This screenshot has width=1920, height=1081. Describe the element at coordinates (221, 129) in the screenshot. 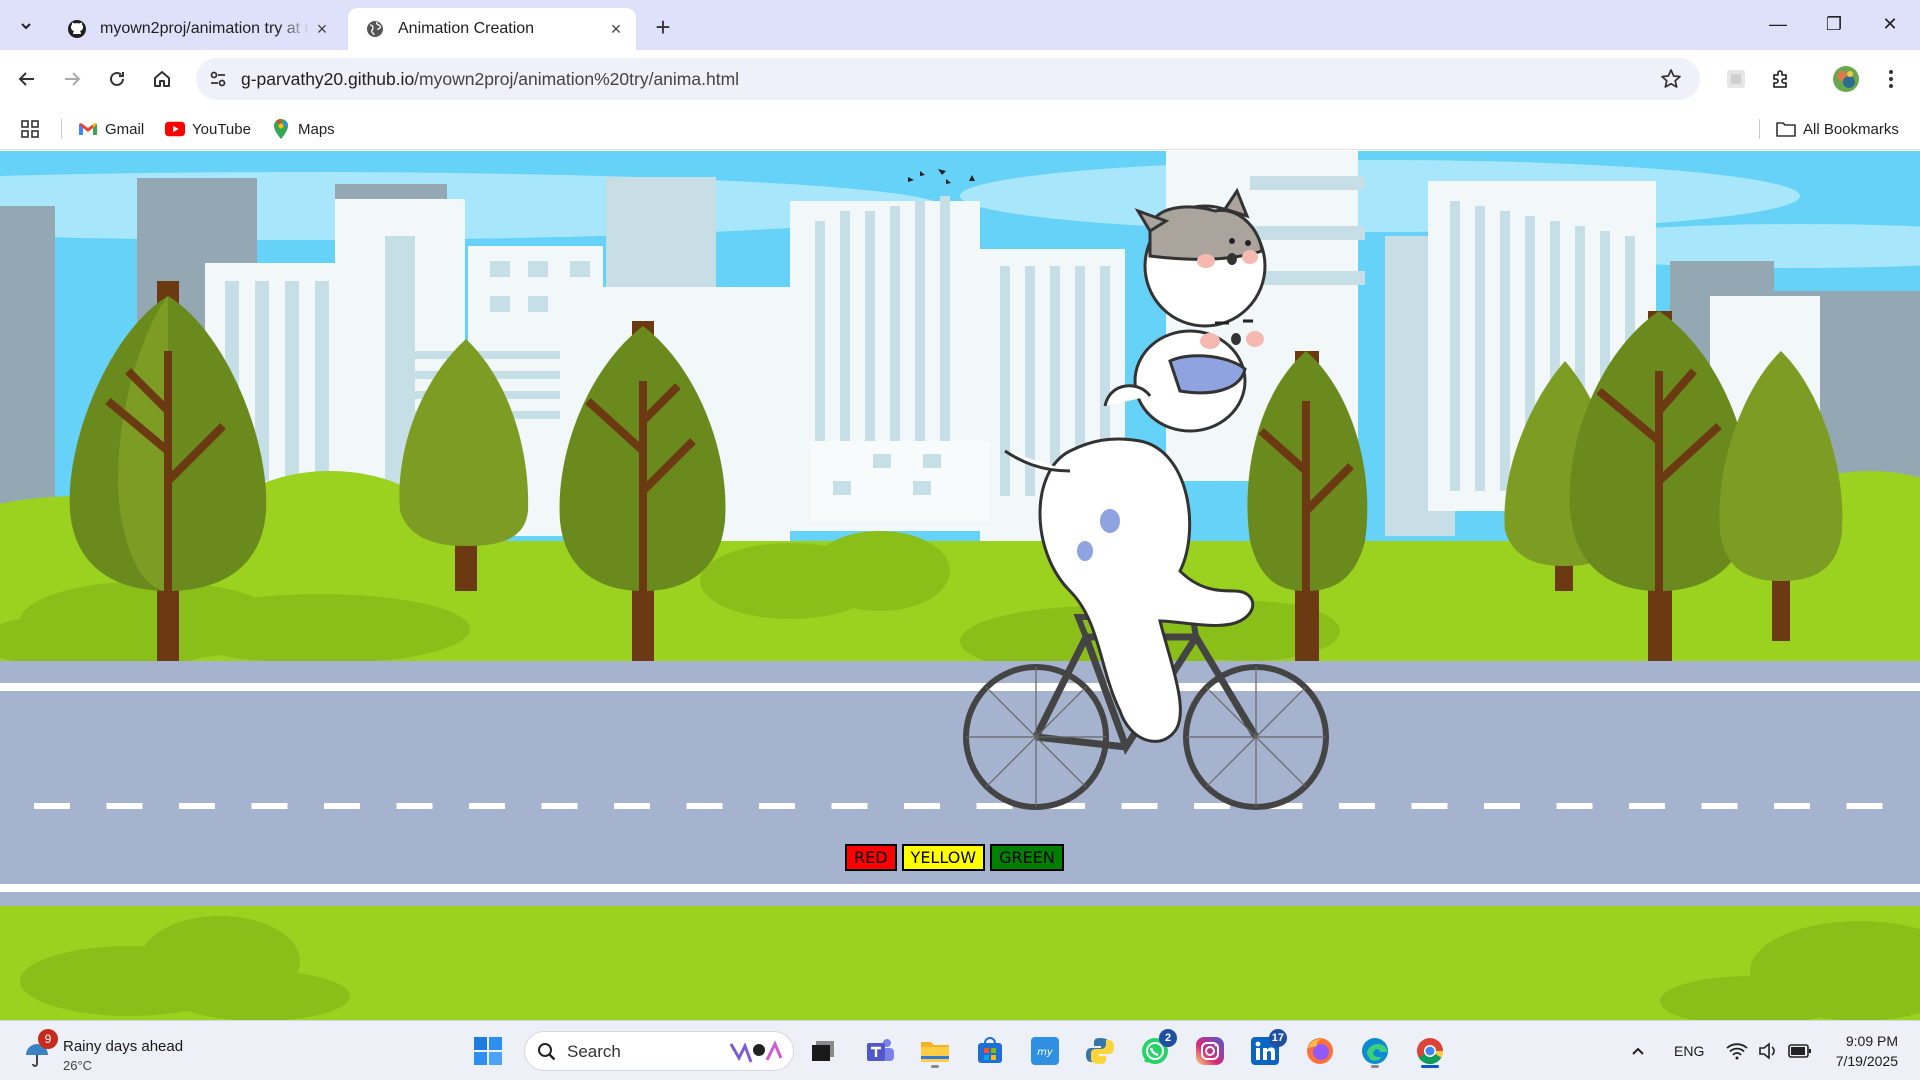

I see `bookmark-label: YouTube` at that location.